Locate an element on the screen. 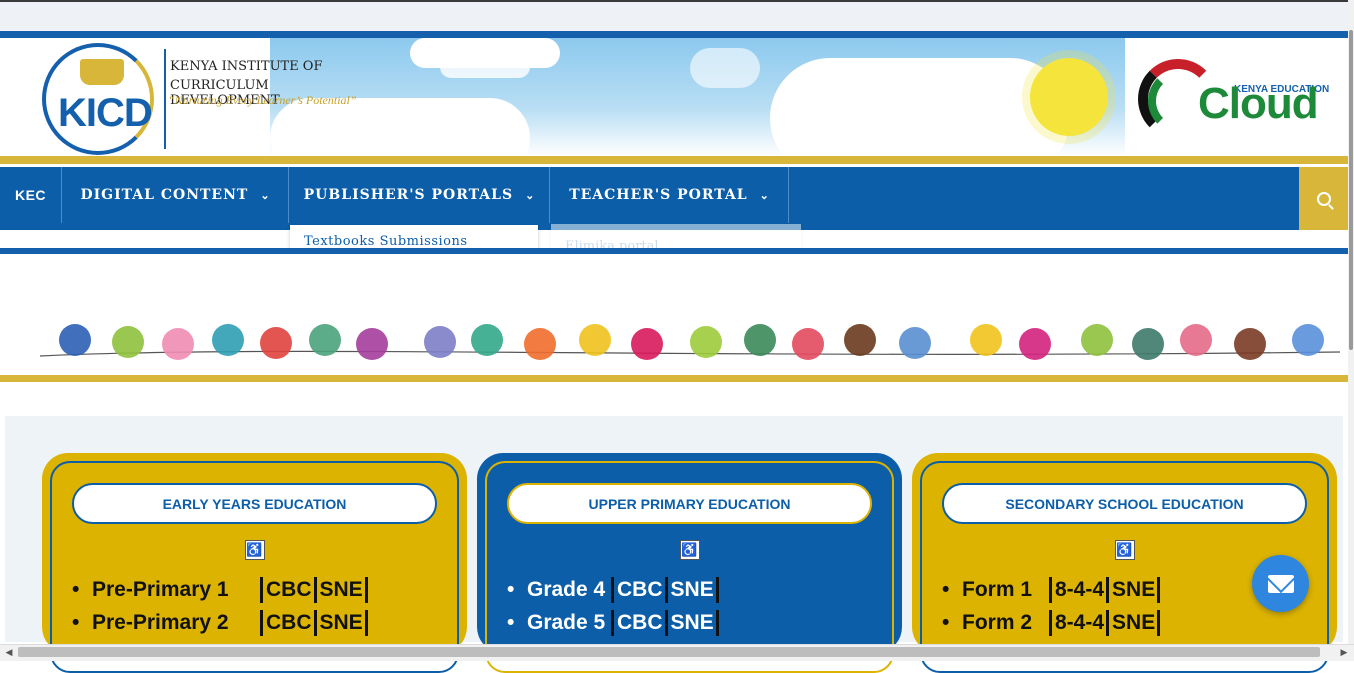 This screenshot has height=673, width=1354. nav-item-kec: KEC is located at coordinates (31, 195).